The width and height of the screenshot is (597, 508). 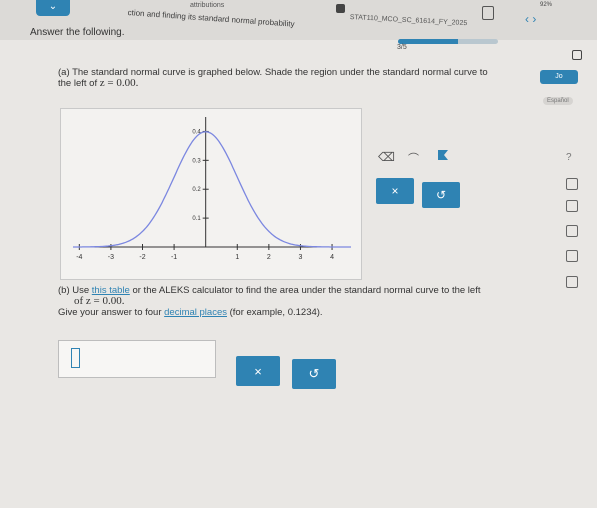 I want to click on shade-tool-icon: ⌒, so click(x=413, y=158).